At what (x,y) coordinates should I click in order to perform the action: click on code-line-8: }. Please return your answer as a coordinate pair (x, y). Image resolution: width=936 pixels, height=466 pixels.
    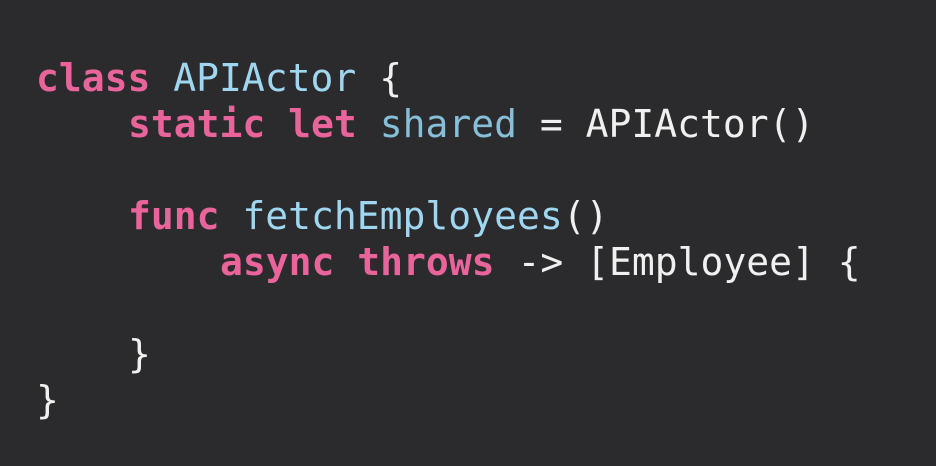
    Looking at the image, I should click on (47, 400).